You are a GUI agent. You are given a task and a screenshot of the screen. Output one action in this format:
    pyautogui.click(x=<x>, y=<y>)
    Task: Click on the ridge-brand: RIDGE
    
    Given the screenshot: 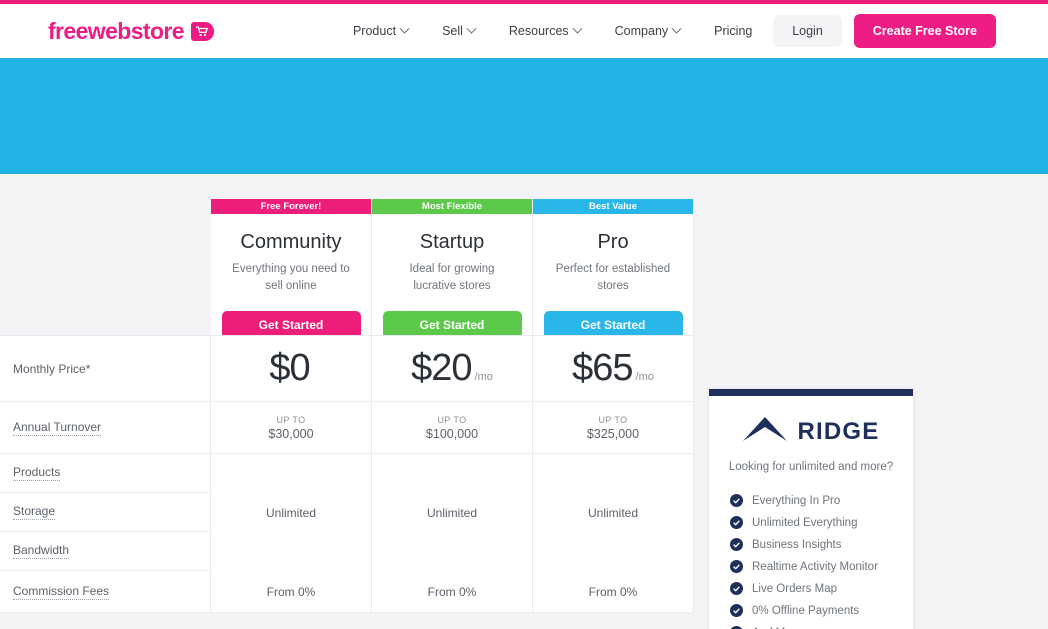 What is the action you would take?
    pyautogui.click(x=811, y=431)
    